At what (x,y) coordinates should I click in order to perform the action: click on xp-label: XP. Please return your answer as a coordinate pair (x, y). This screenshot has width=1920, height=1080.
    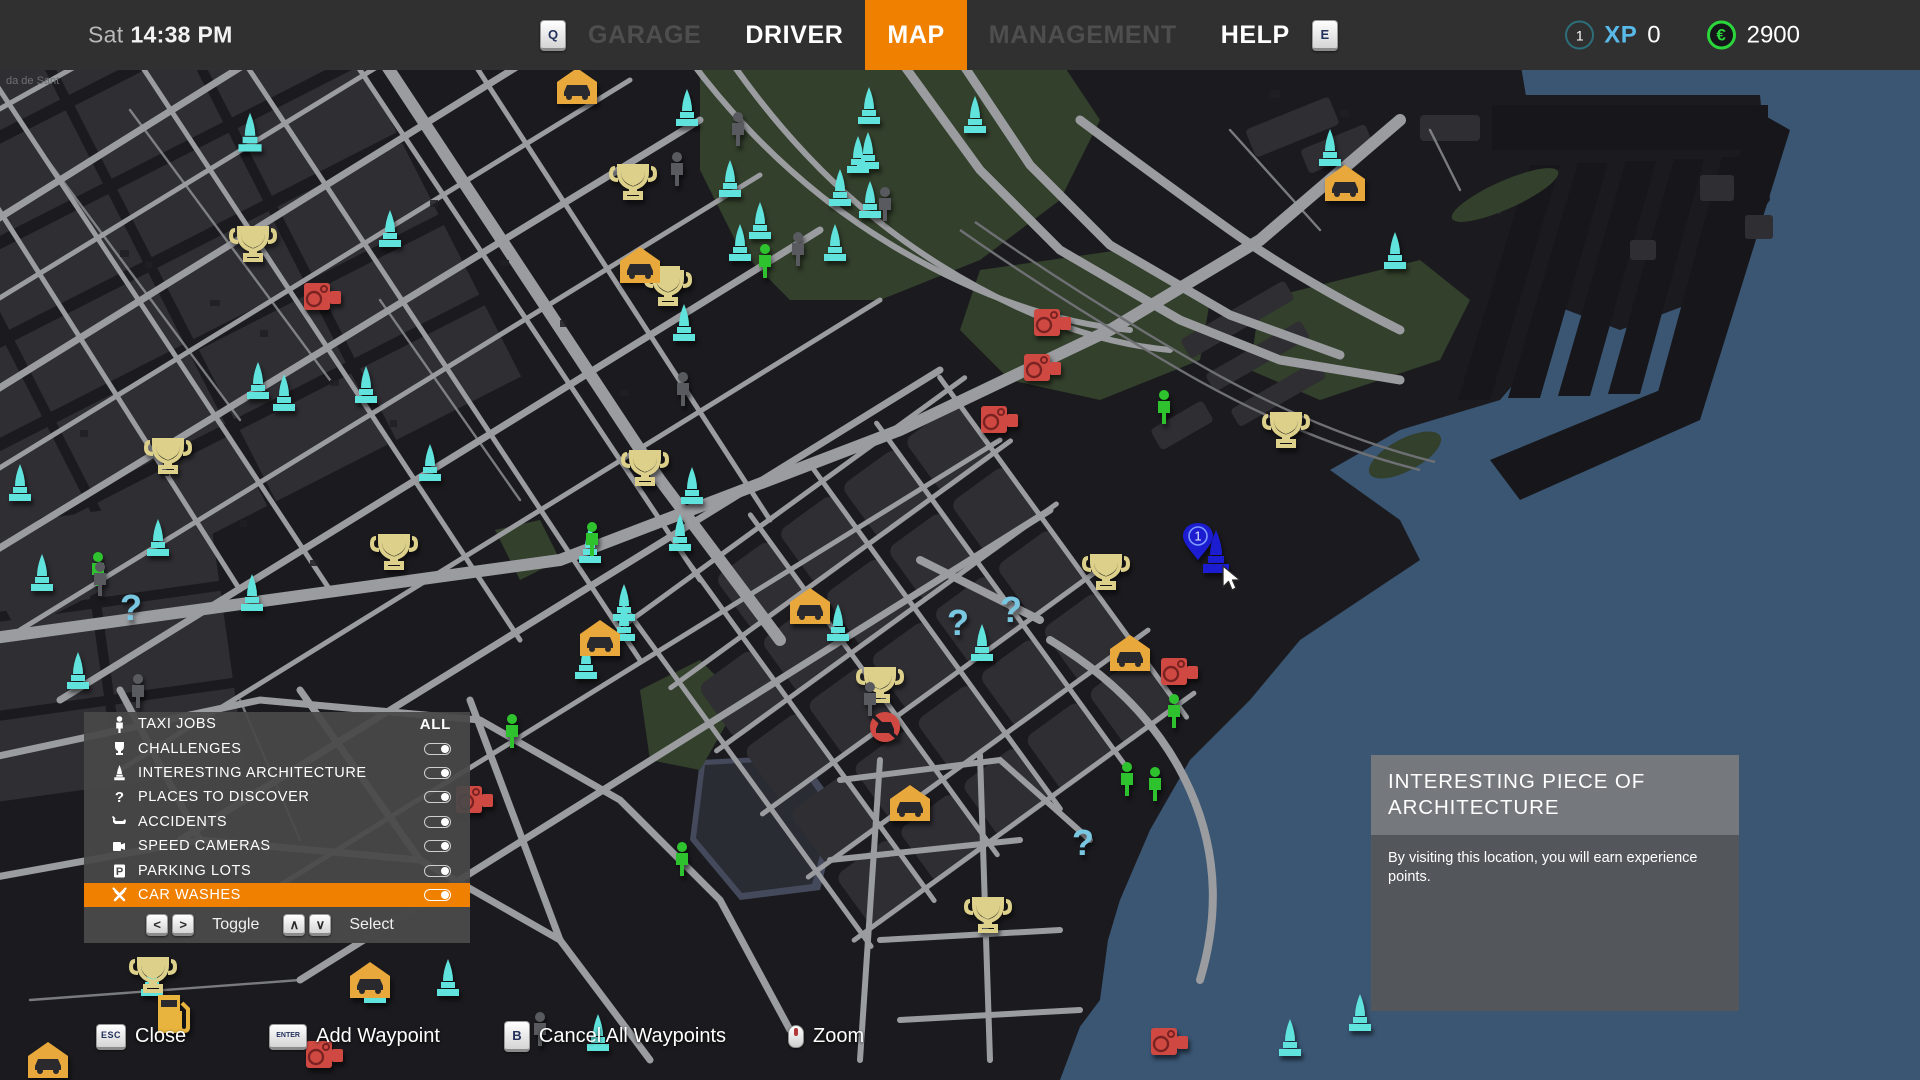
    Looking at the image, I should click on (1621, 34).